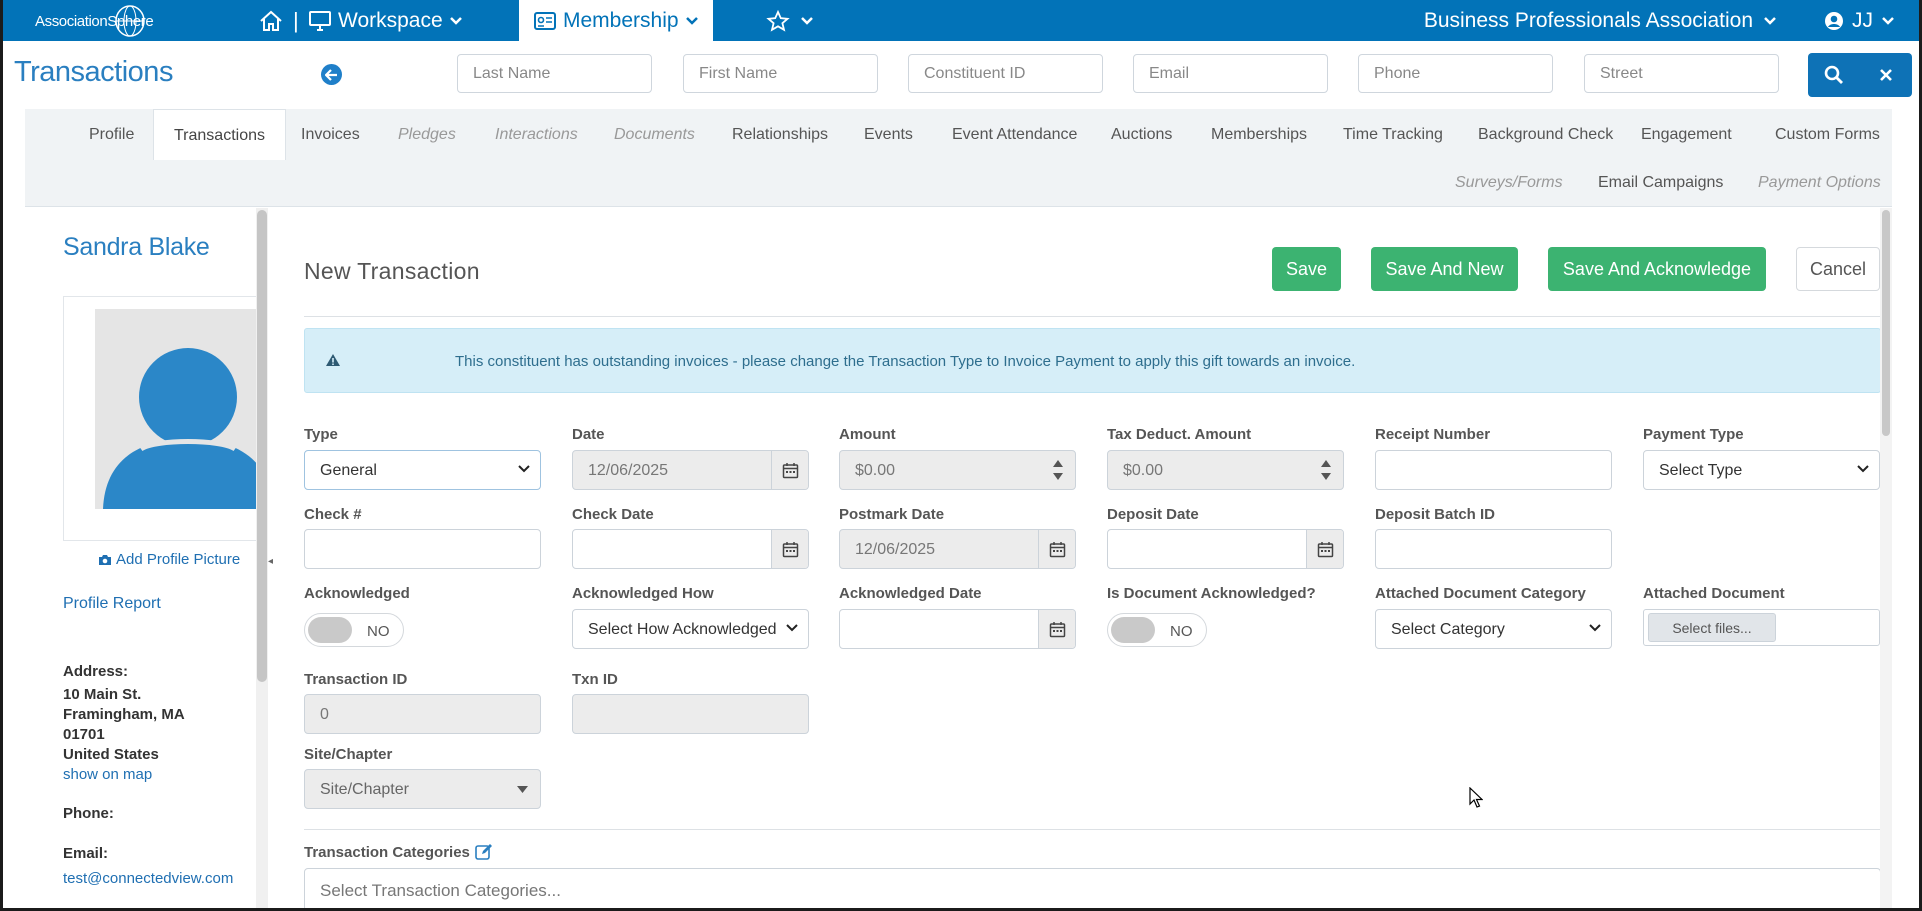 This screenshot has height=911, width=1922. Describe the element at coordinates (1859, 20) in the screenshot. I see `user-menu: JJ` at that location.